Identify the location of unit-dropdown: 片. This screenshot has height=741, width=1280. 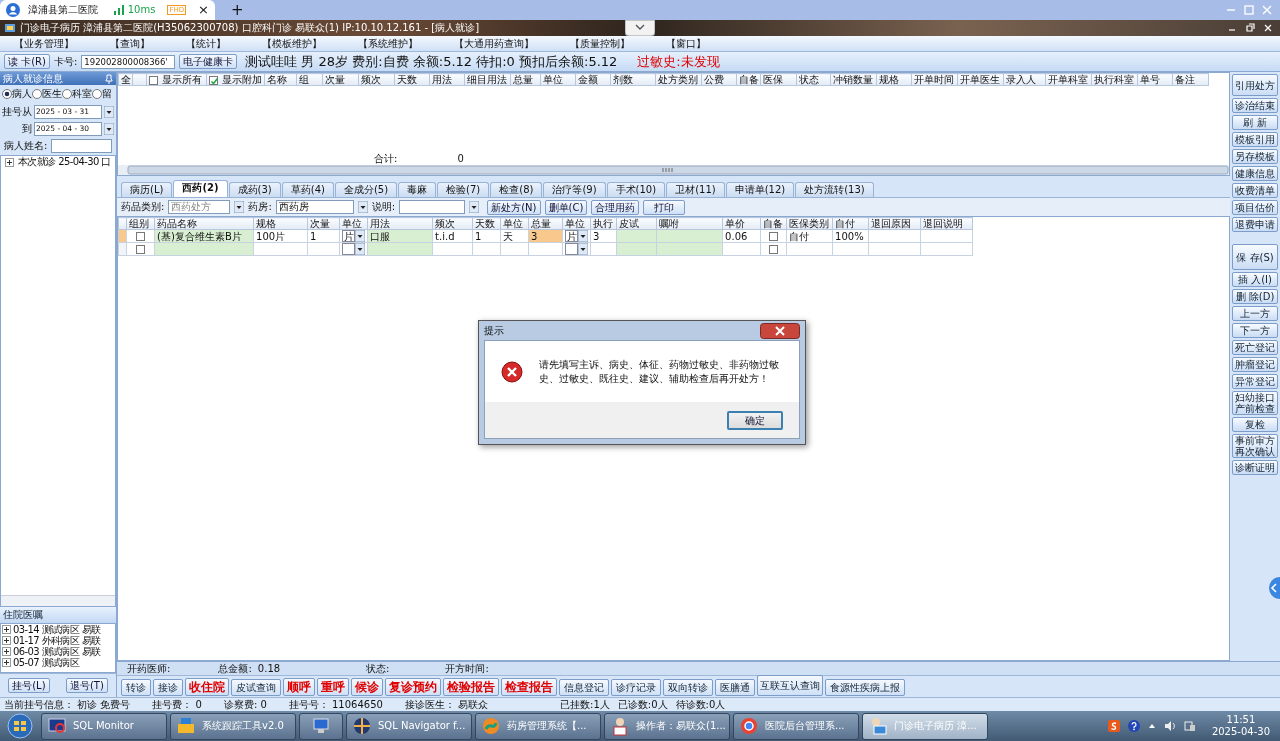
(572, 236).